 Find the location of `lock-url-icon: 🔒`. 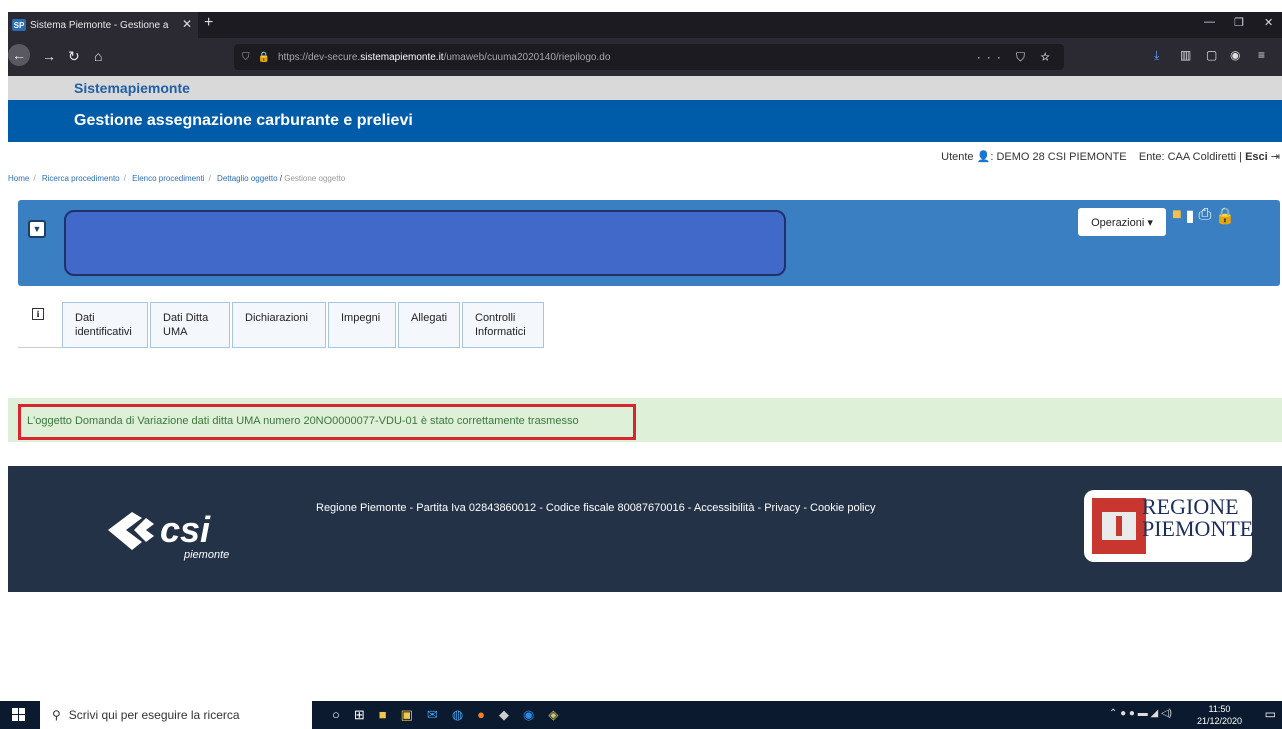

lock-url-icon: 🔒 is located at coordinates (263, 57).